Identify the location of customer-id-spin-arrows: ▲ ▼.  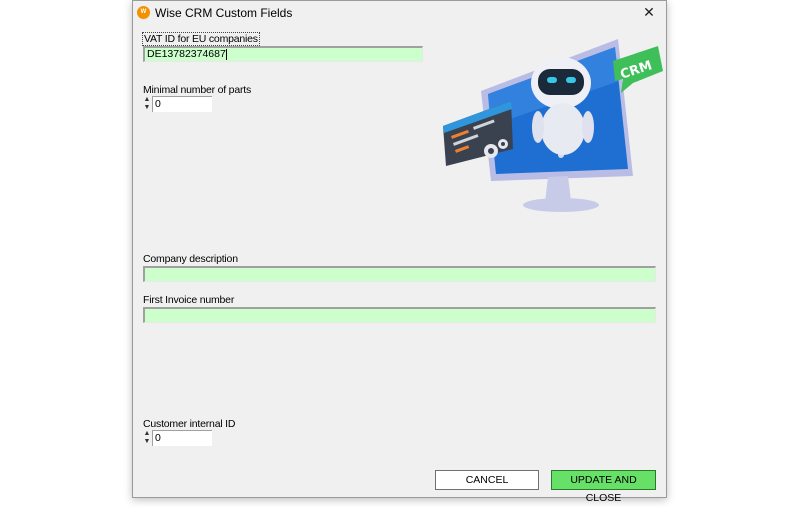
(147, 438).